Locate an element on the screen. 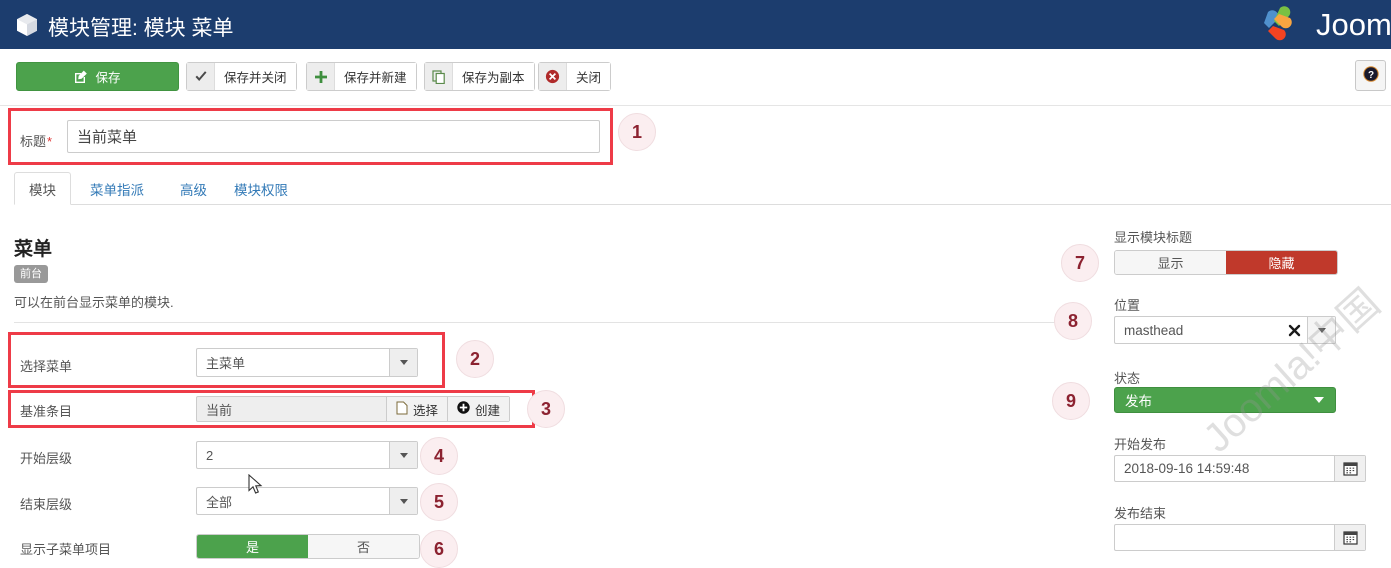  divider is located at coordinates (547, 322).